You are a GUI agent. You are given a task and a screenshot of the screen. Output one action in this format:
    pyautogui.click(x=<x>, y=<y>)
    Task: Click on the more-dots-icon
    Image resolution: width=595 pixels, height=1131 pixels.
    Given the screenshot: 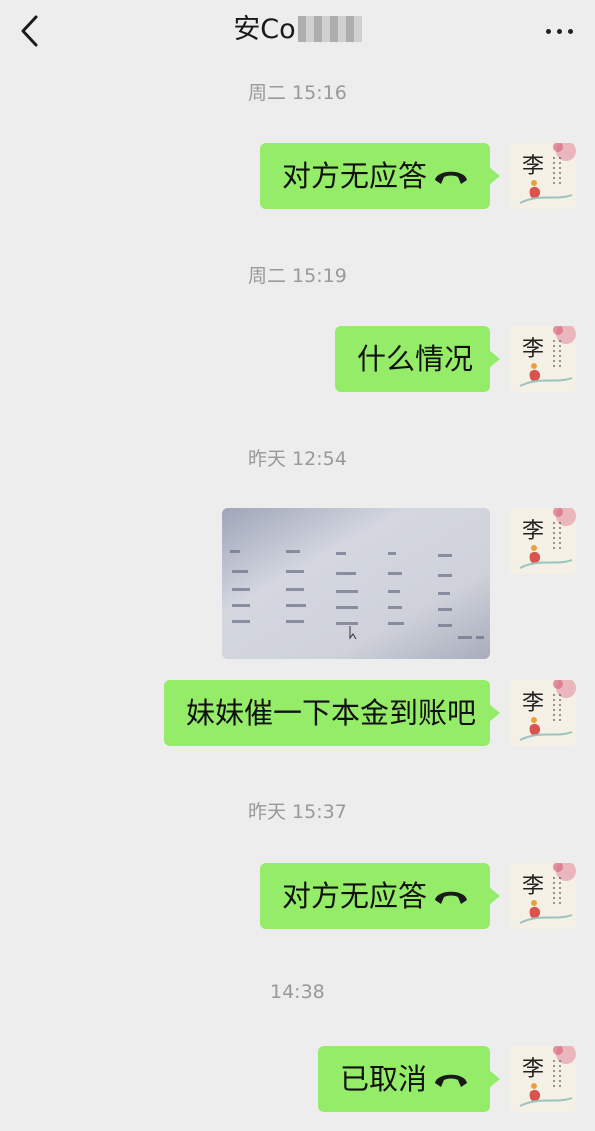 What is the action you would take?
    pyautogui.click(x=548, y=31)
    